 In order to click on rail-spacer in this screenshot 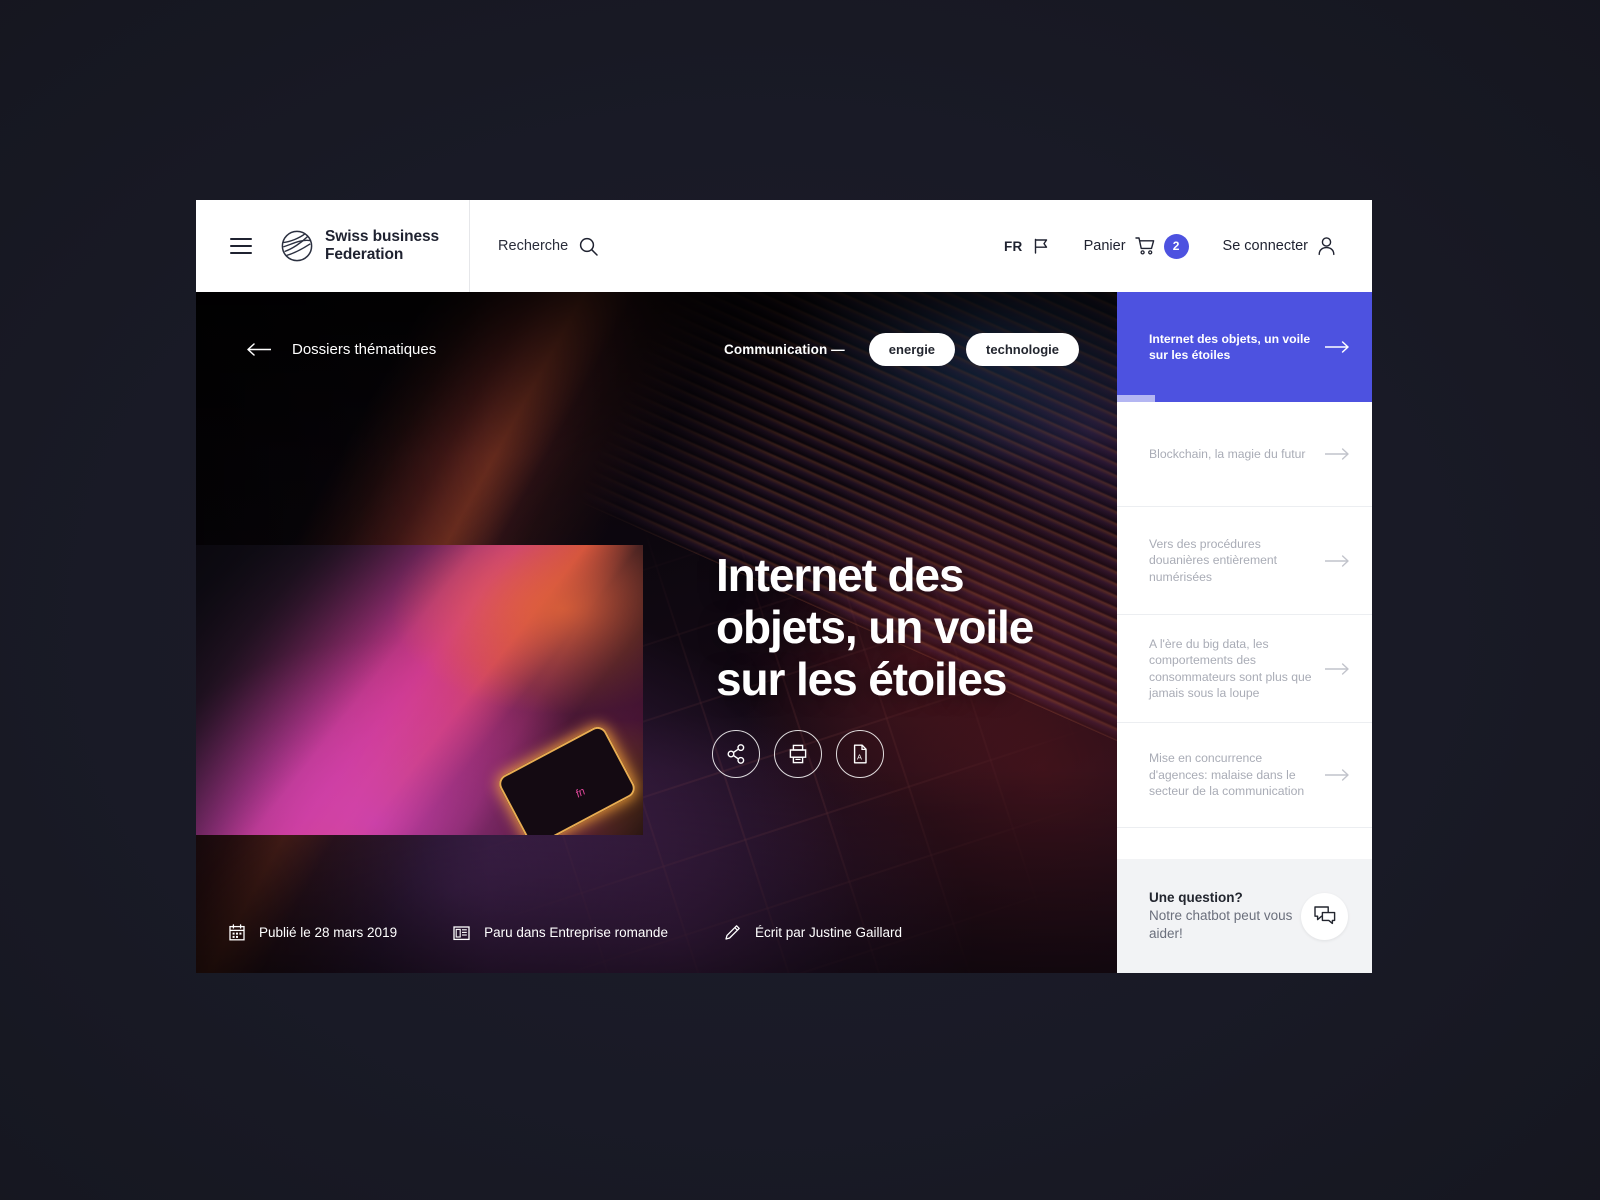, I will do `click(1244, 843)`.